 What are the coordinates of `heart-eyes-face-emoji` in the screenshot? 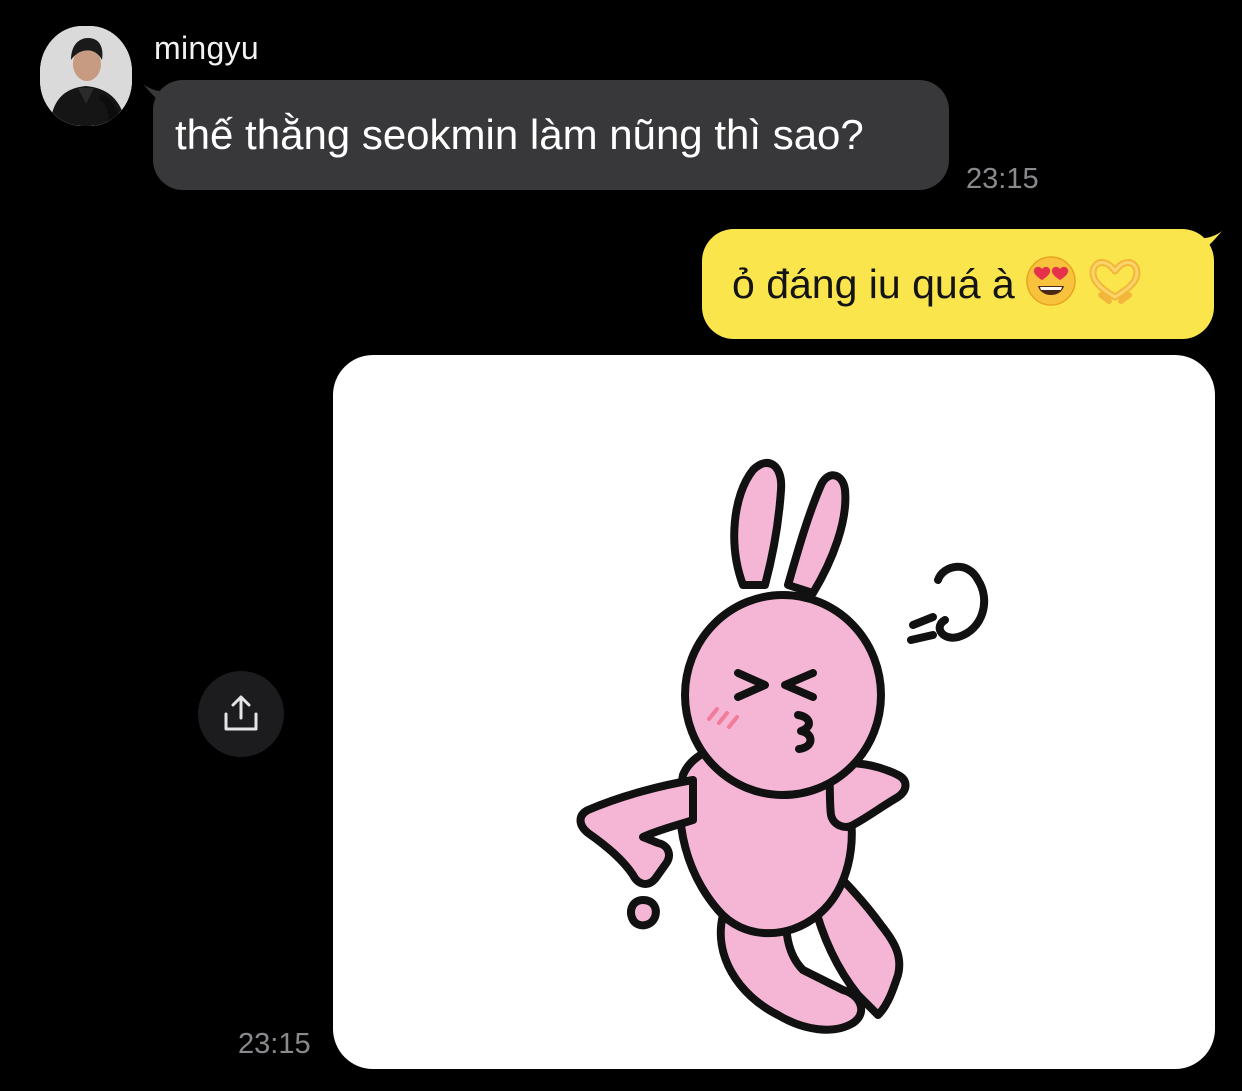 It's located at (1050, 281).